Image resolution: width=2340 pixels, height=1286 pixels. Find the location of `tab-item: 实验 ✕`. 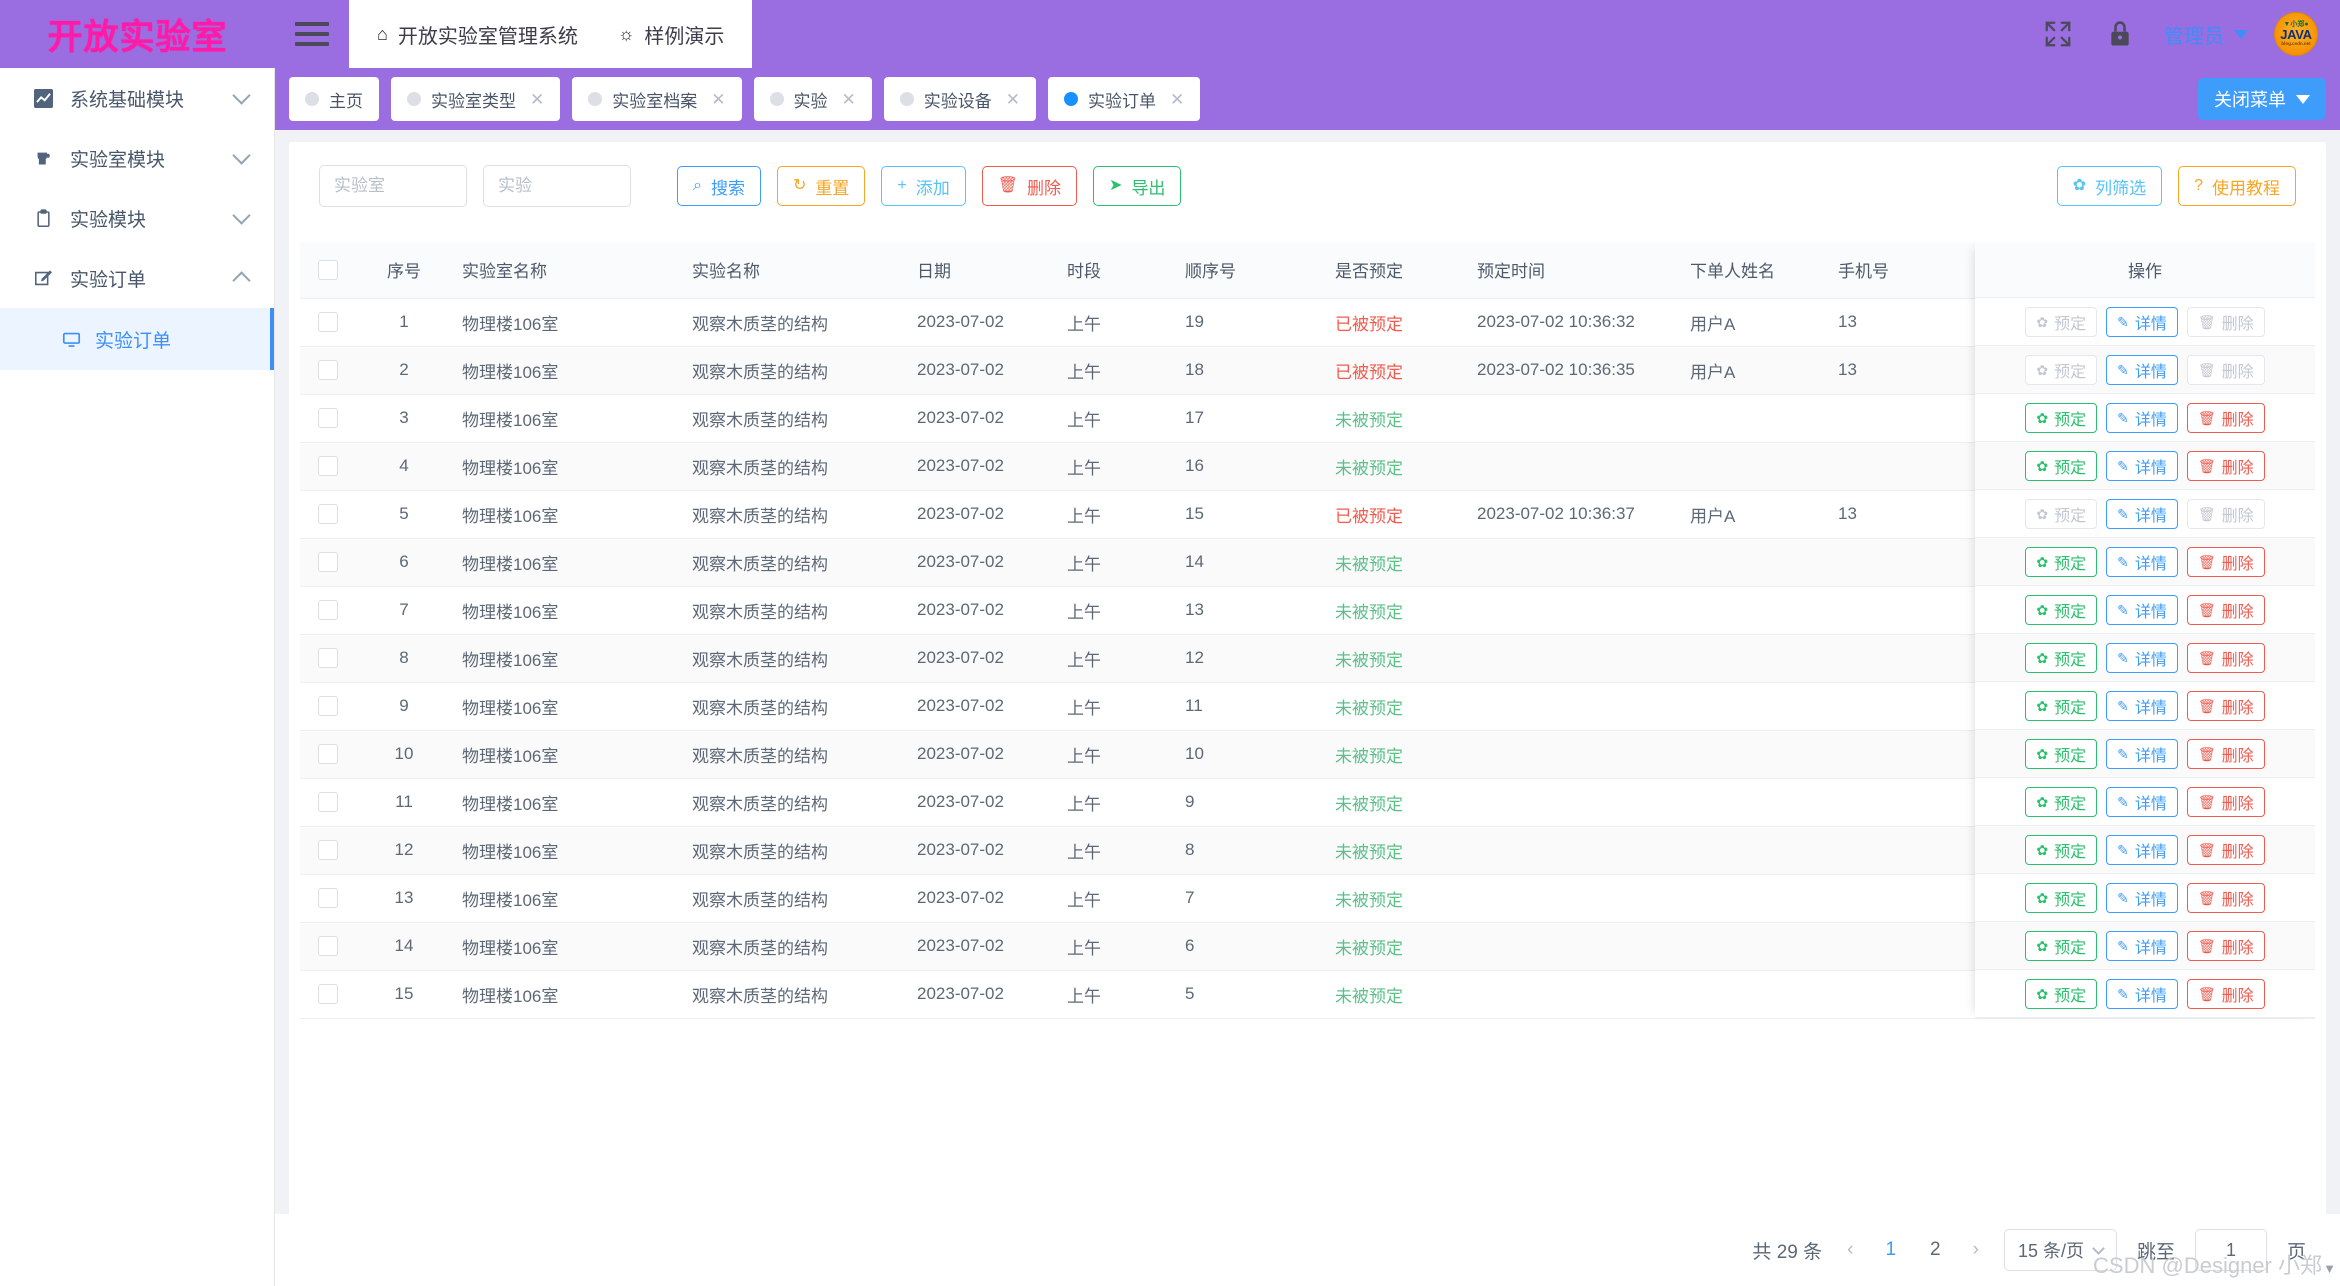

tab-item: 实验 ✕ is located at coordinates (812, 99).